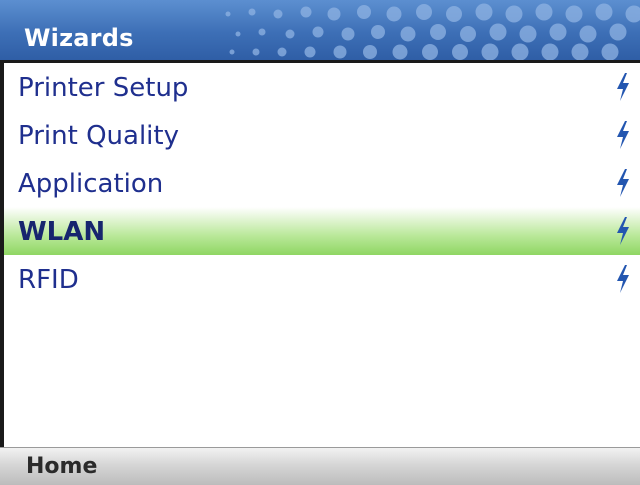 The height and width of the screenshot is (485, 640). What do you see at coordinates (98, 136) in the screenshot?
I see `menu-item-label: Print Quality` at bounding box center [98, 136].